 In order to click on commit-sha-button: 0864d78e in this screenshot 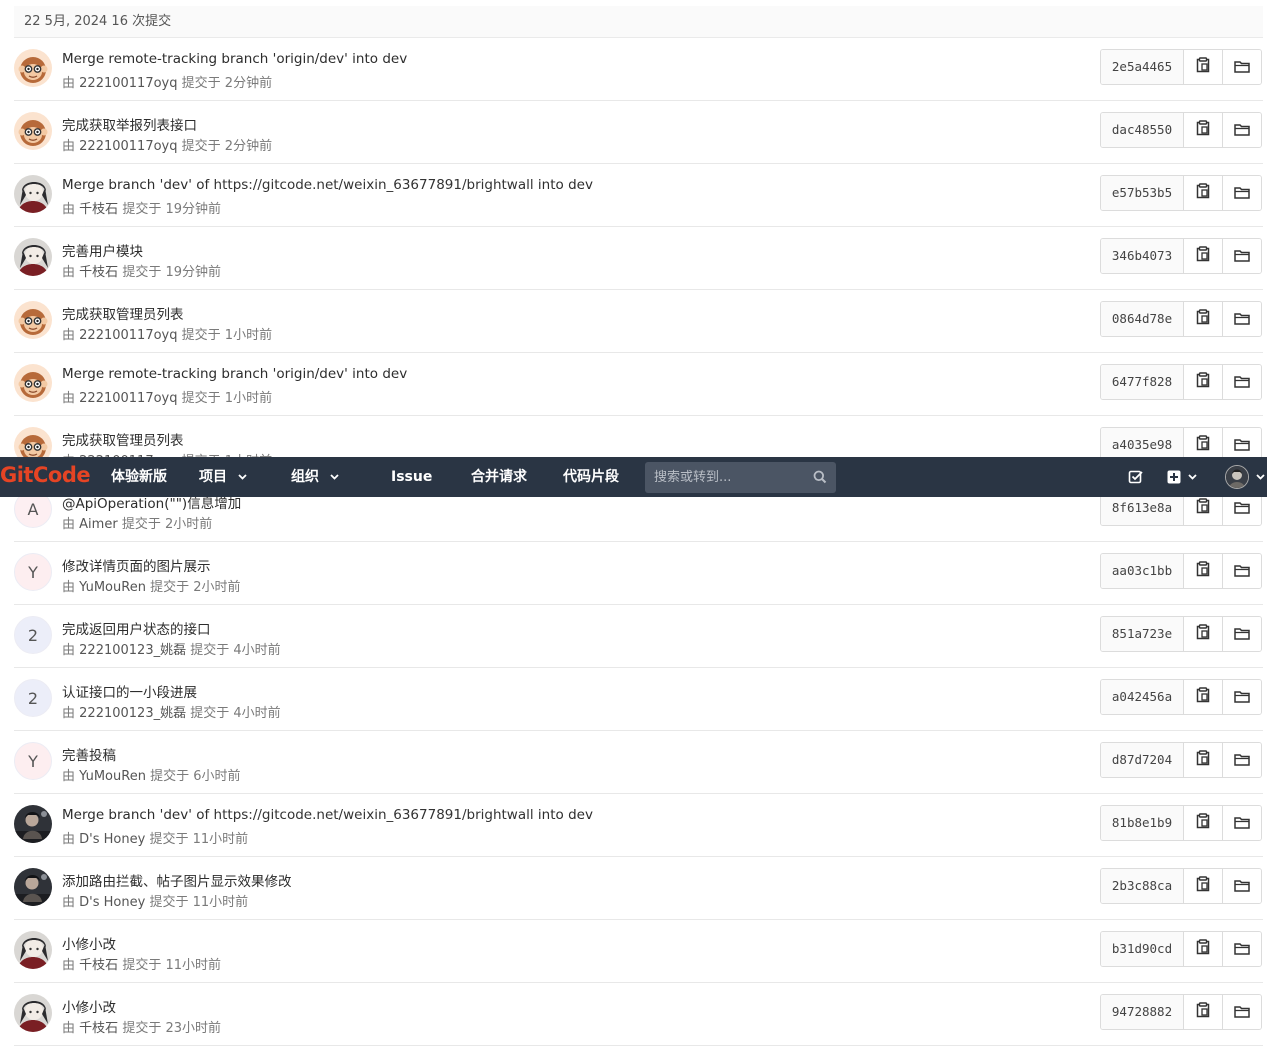, I will do `click(1142, 319)`.